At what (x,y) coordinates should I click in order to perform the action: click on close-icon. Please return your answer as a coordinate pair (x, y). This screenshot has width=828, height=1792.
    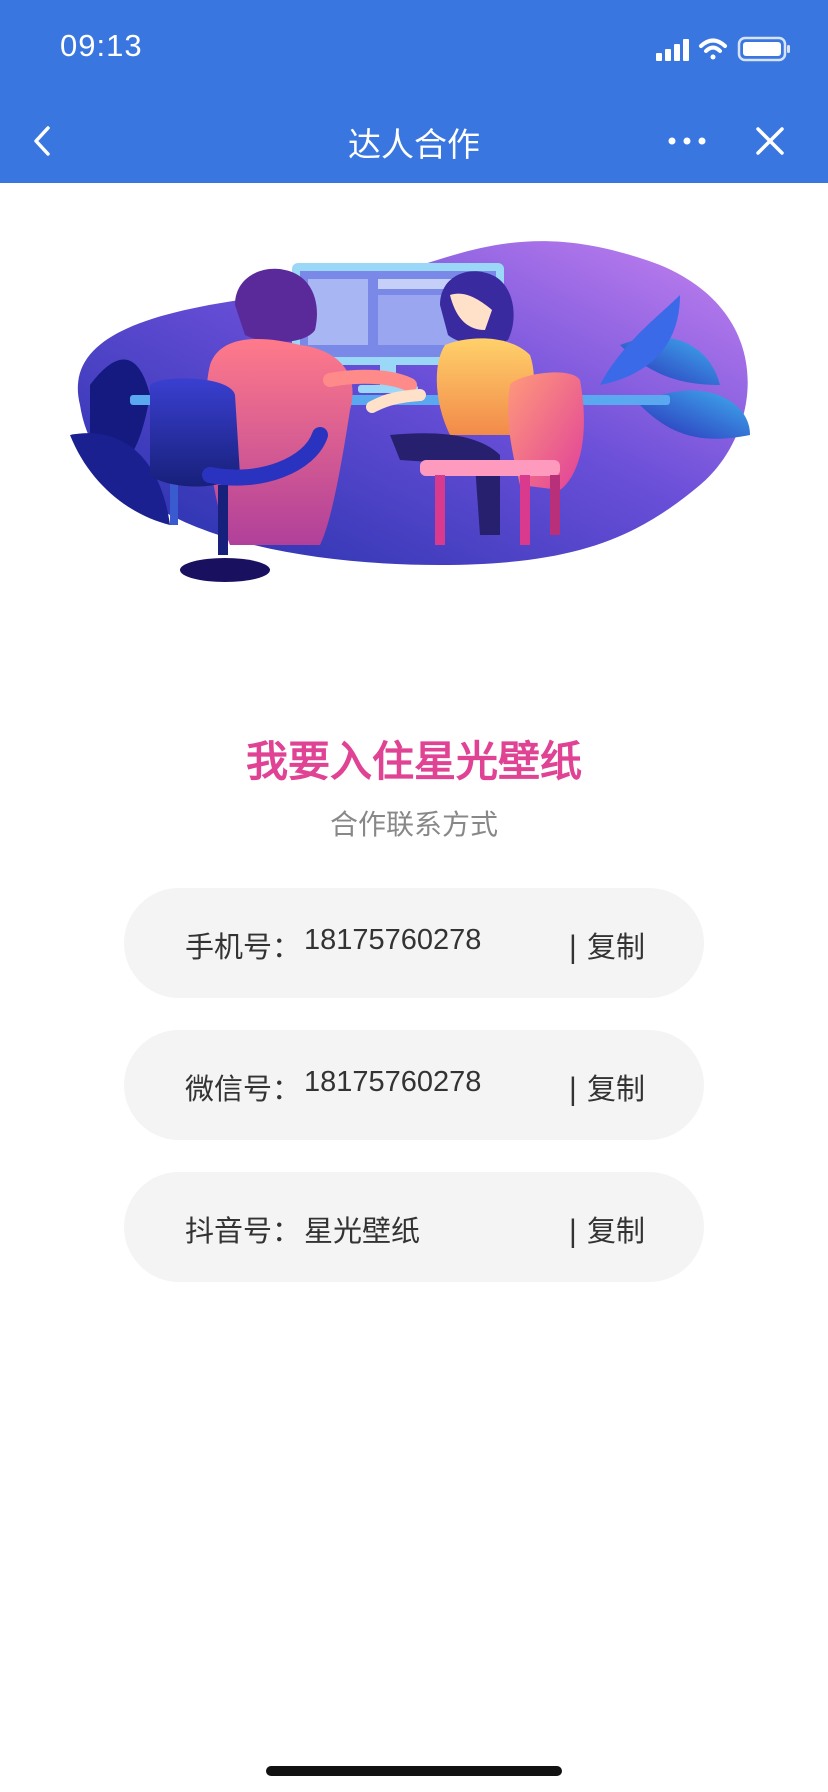
    Looking at the image, I should click on (770, 141).